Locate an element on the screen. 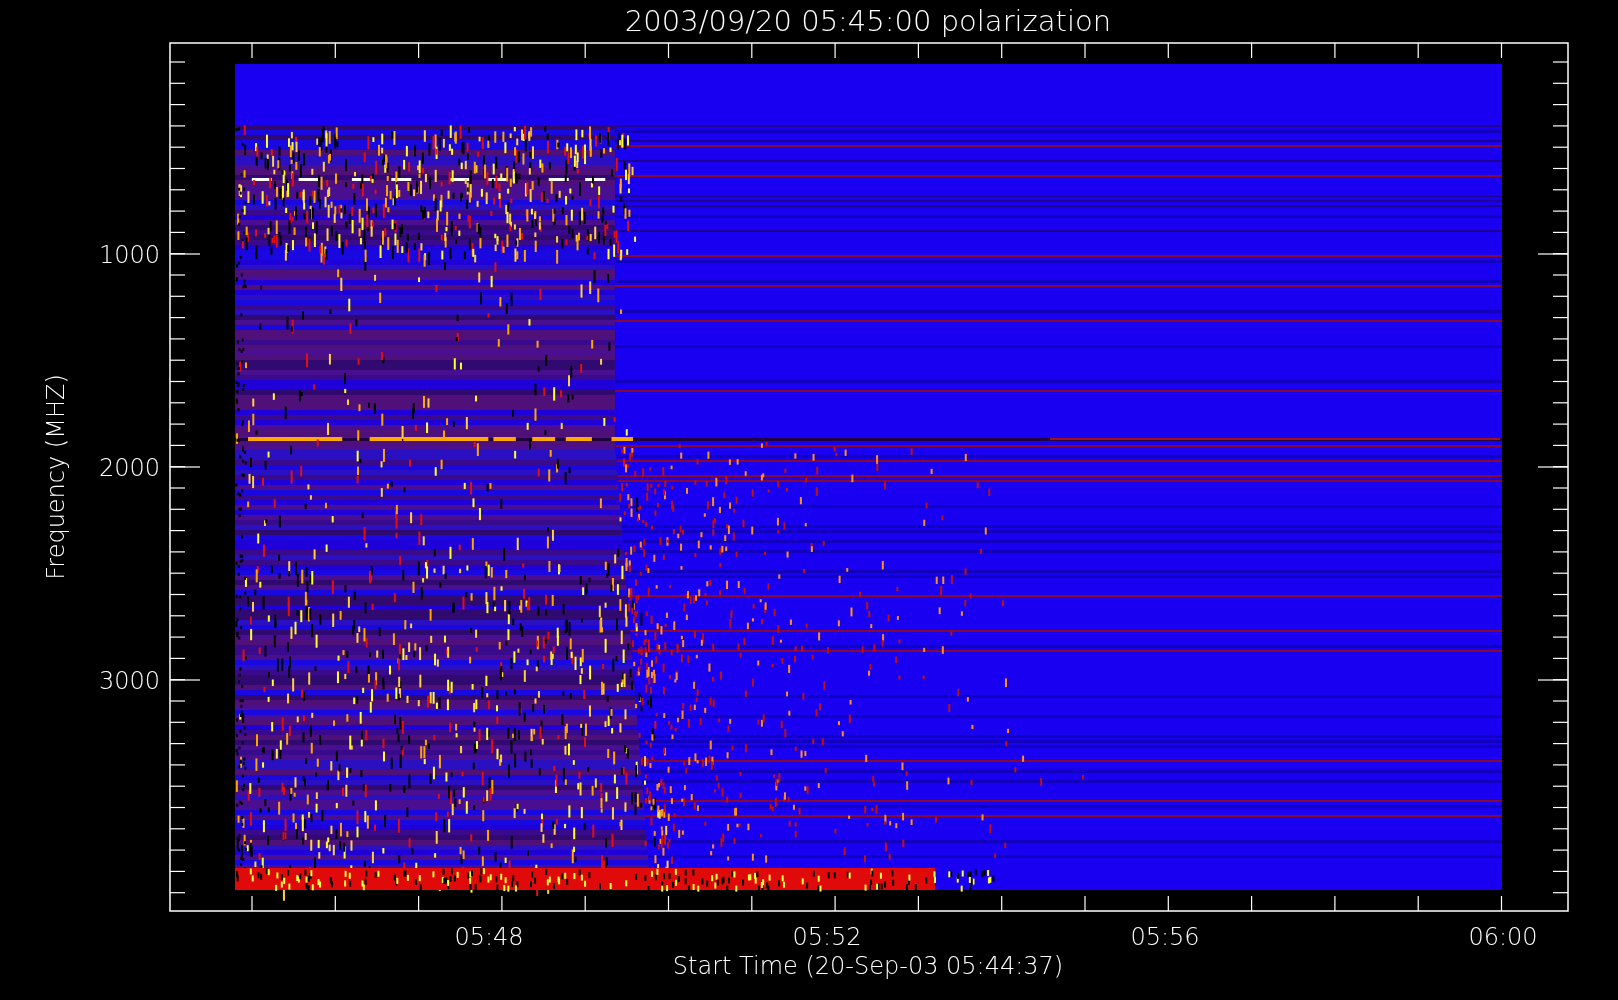  tick-label: 3000 is located at coordinates (129, 681).